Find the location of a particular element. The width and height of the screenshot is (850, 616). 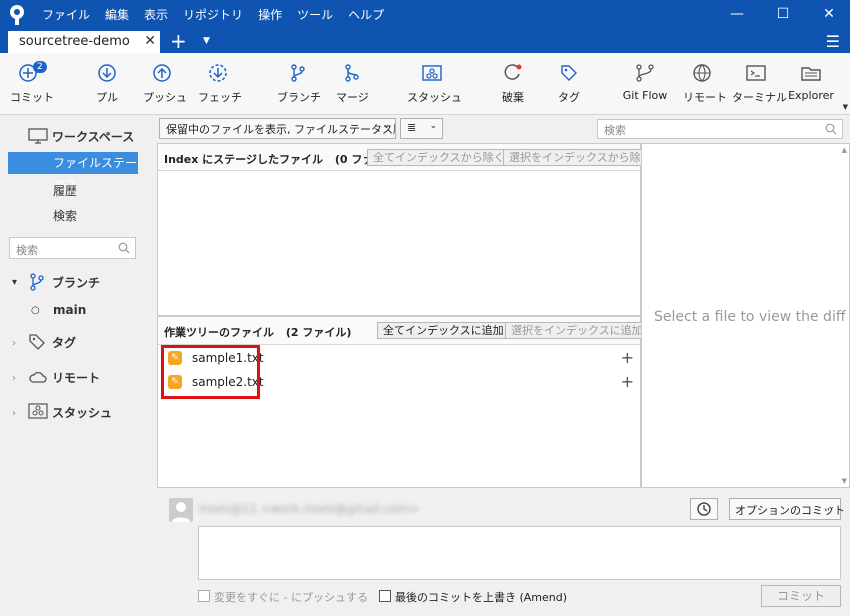

working-tree-title: 作業ツリーのファイル (2 ファイル) is located at coordinates (257, 332).